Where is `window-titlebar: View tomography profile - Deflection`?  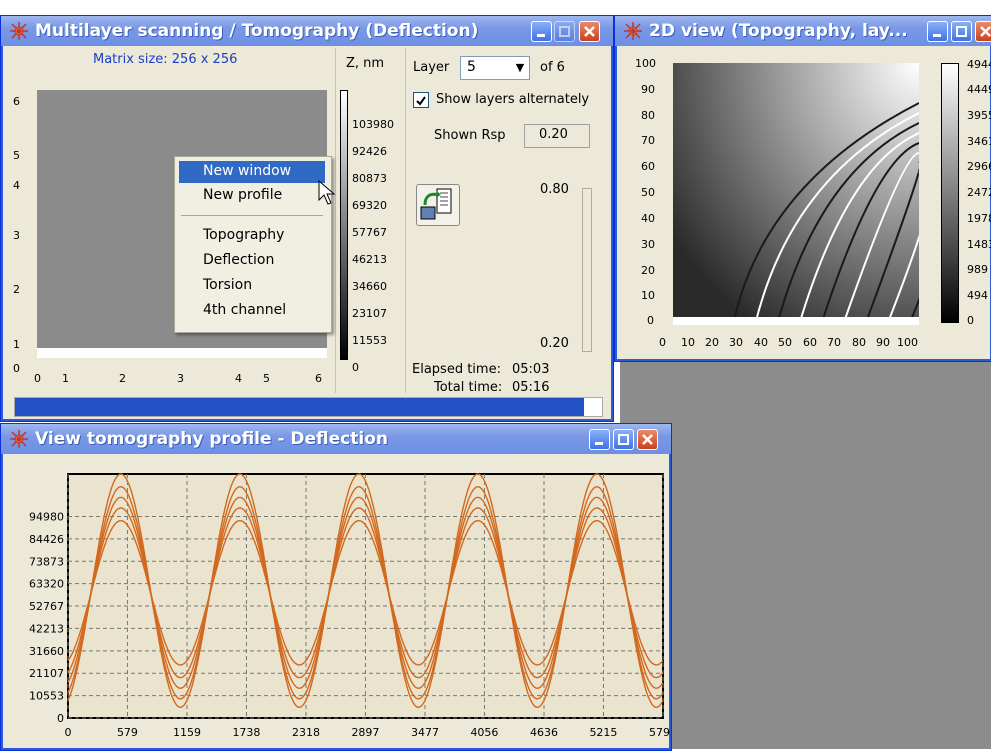
window-titlebar: View tomography profile - Deflection is located at coordinates (336, 439).